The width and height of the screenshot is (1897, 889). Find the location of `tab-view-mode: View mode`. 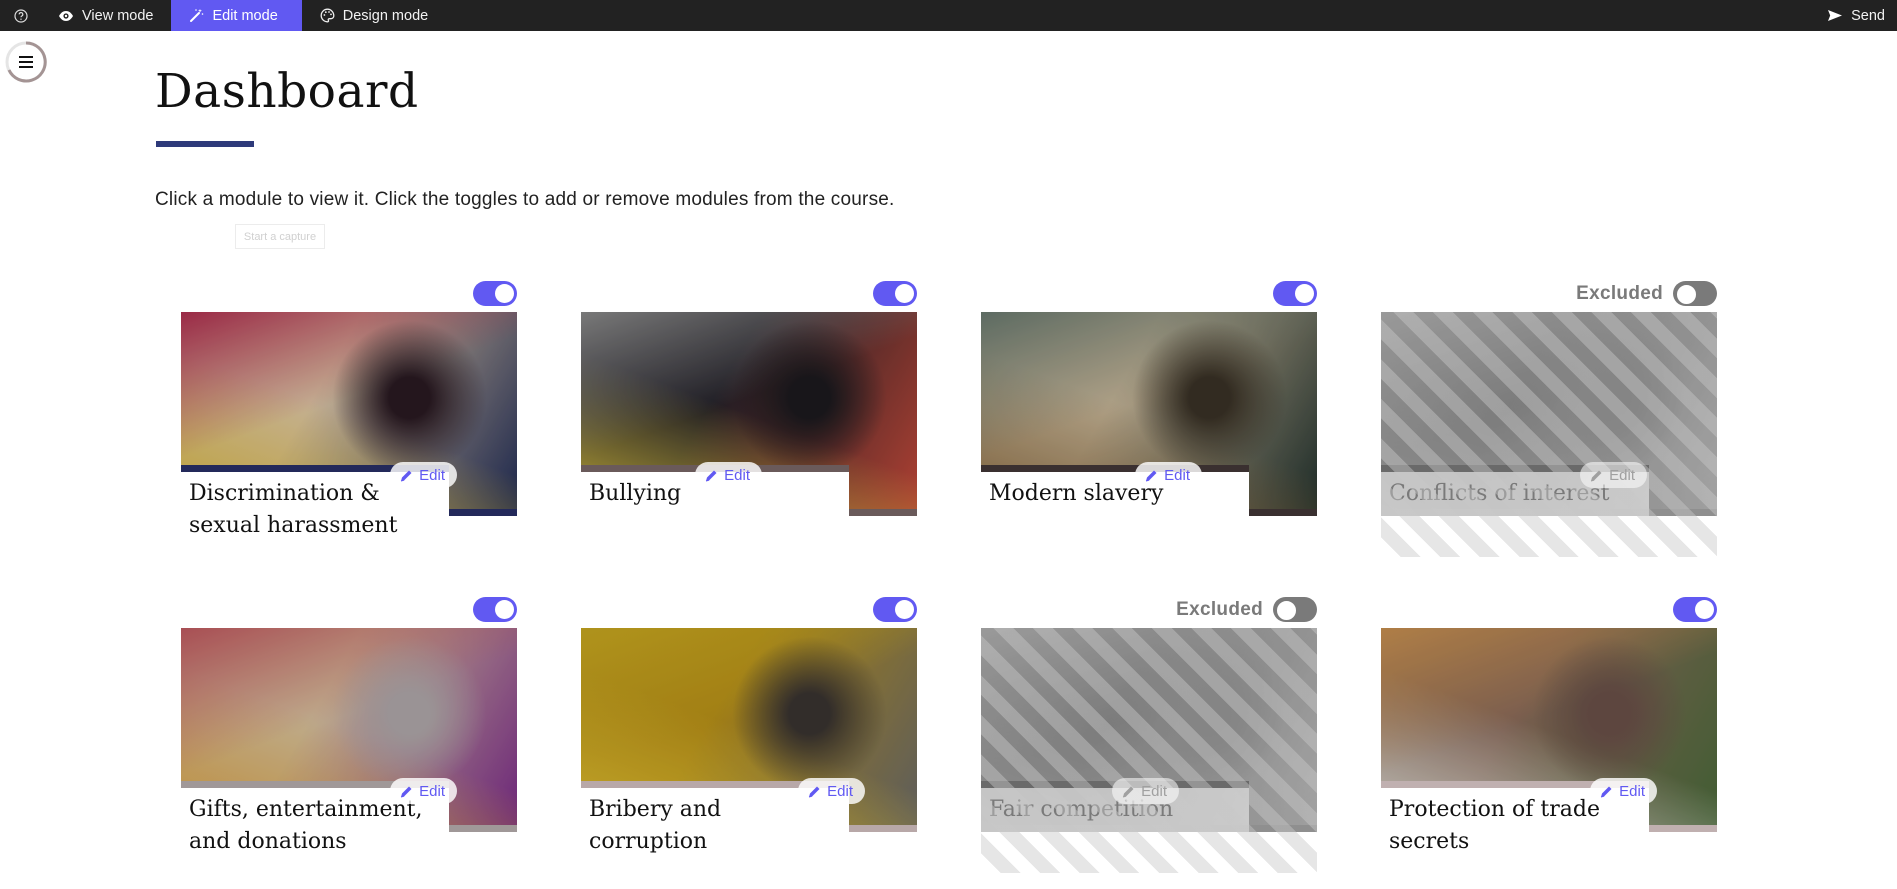

tab-view-mode: View mode is located at coordinates (105, 15).